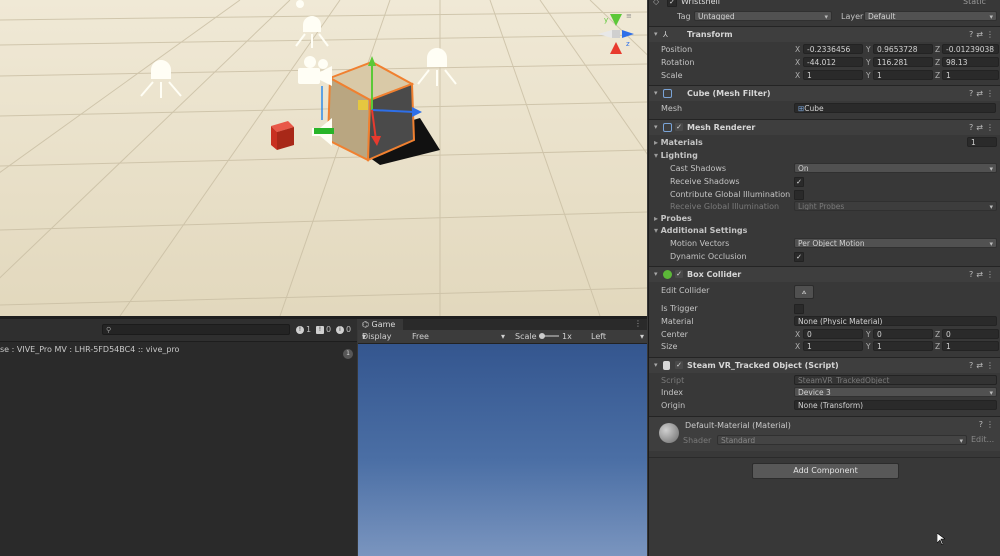 The image size is (1000, 556). I want to click on additional-settings-foldout: Additional Settings, so click(701, 230).